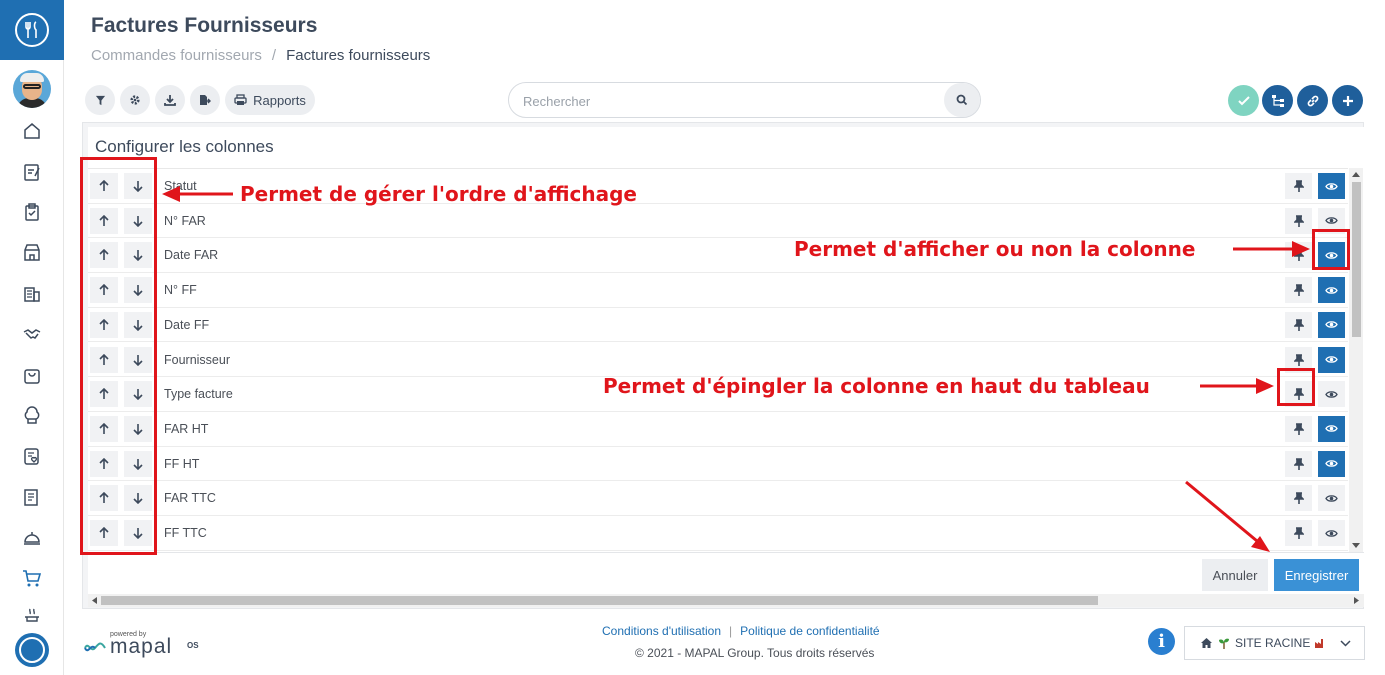 This screenshot has height=675, width=1385. What do you see at coordinates (32, 131) in the screenshot?
I see `home-icon` at bounding box center [32, 131].